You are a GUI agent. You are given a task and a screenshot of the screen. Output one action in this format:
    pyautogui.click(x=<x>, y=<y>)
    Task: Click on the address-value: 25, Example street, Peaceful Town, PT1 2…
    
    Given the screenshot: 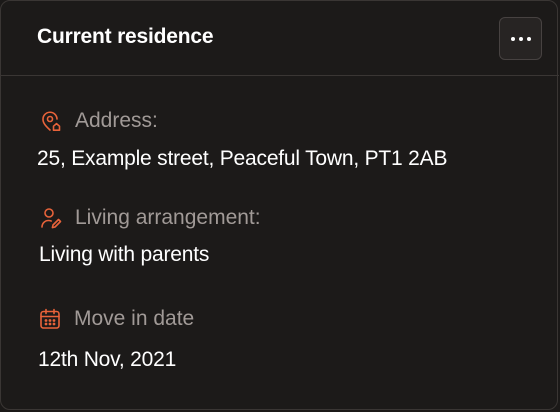 What is the action you would take?
    pyautogui.click(x=242, y=158)
    